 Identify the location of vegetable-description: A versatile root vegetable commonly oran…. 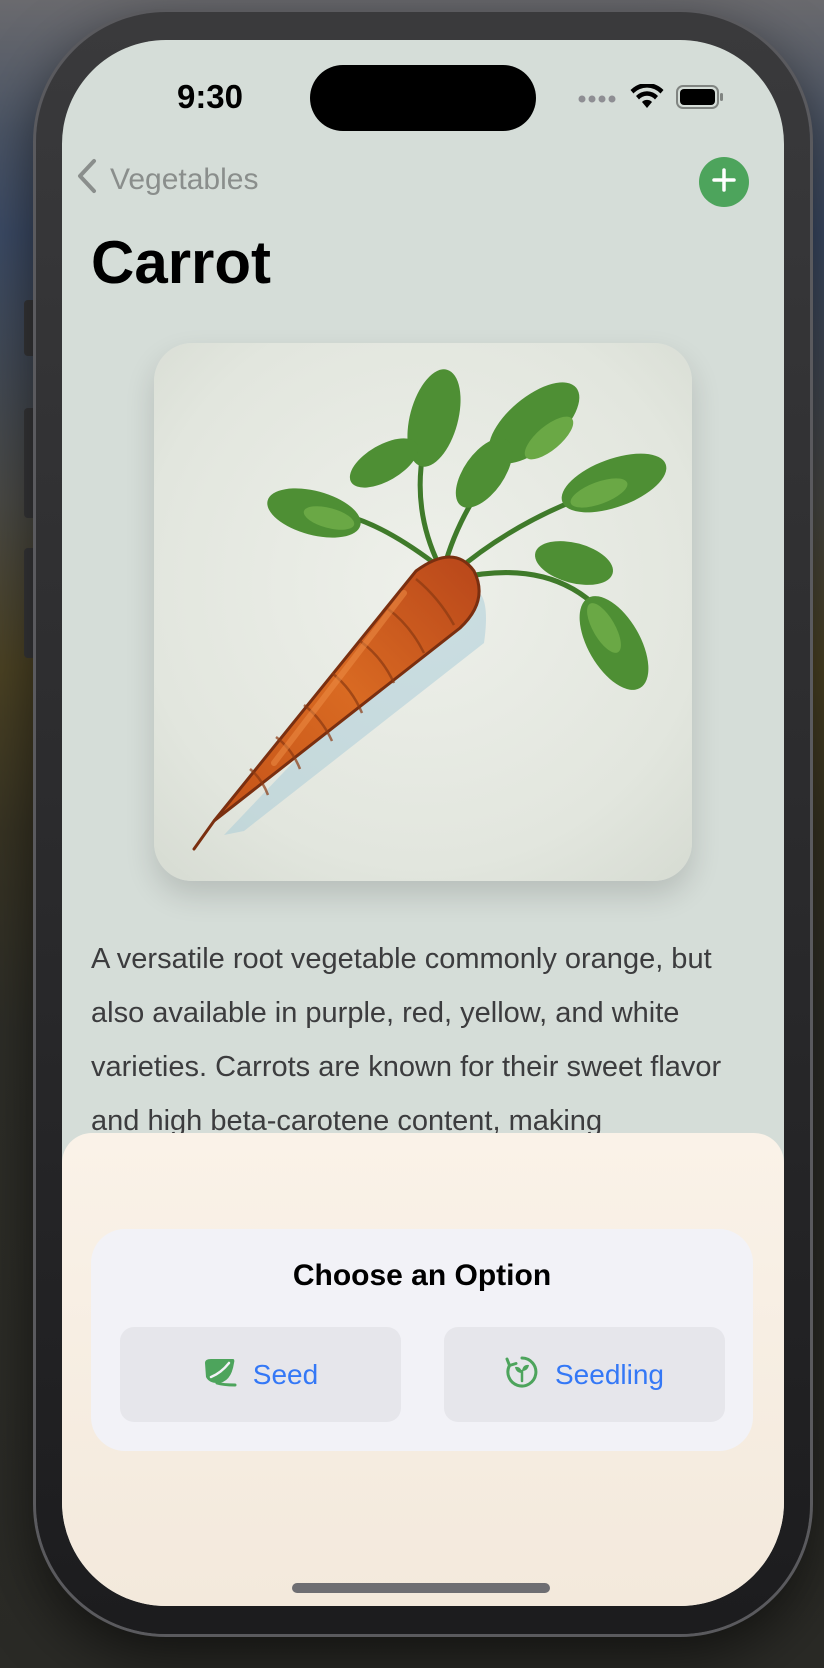
(406, 1040).